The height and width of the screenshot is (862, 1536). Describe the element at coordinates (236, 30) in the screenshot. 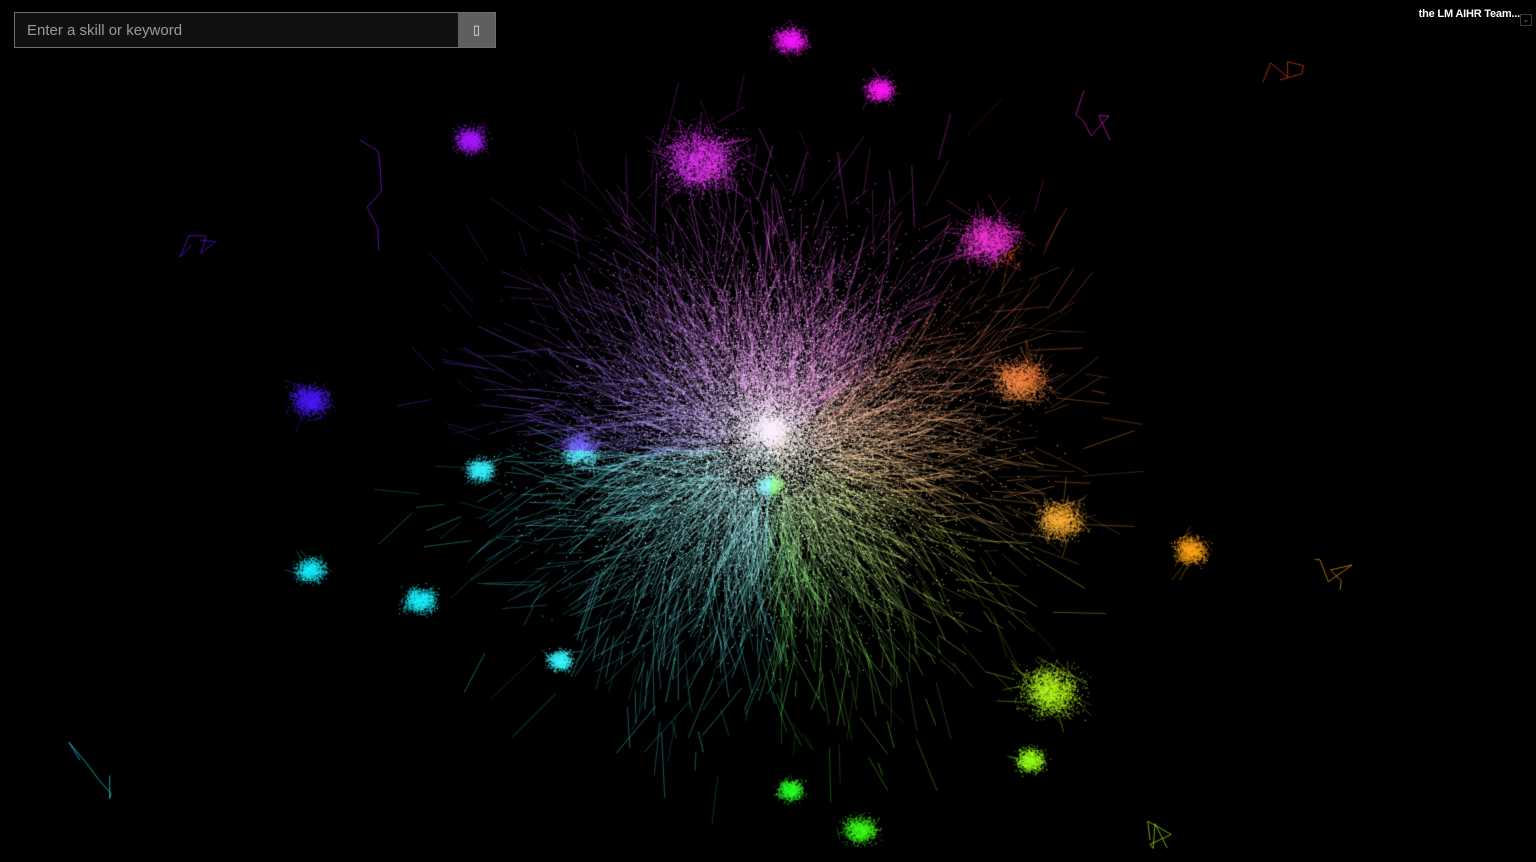

I see `search-input` at that location.